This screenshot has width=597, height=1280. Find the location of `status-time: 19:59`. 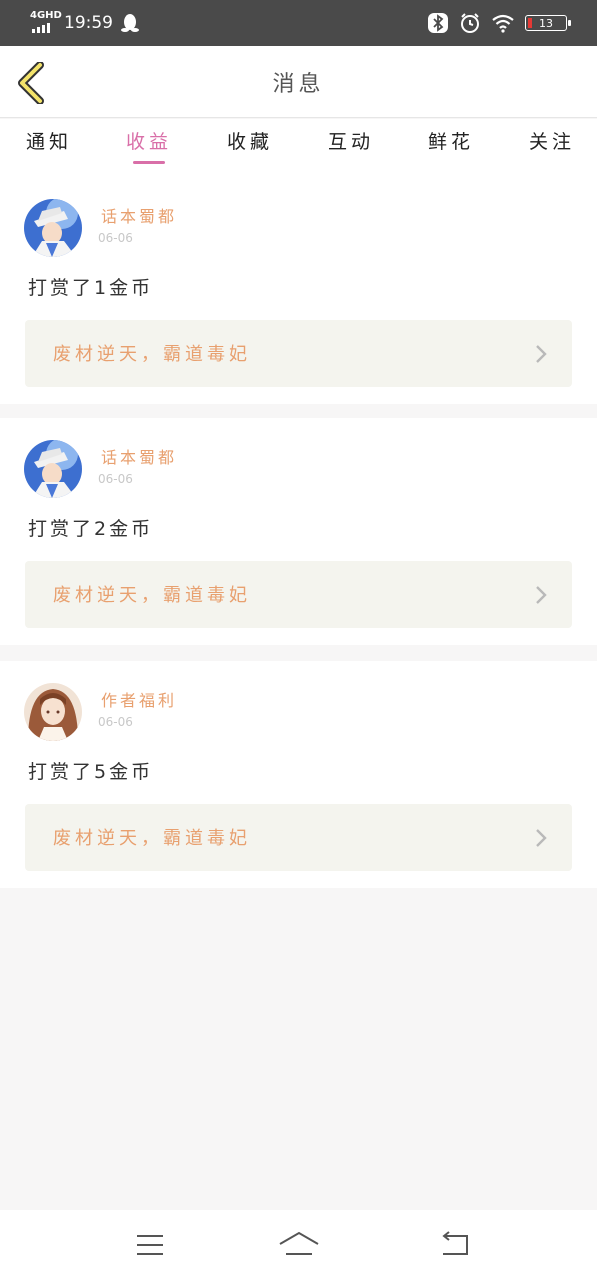

status-time: 19:59 is located at coordinates (88, 23).